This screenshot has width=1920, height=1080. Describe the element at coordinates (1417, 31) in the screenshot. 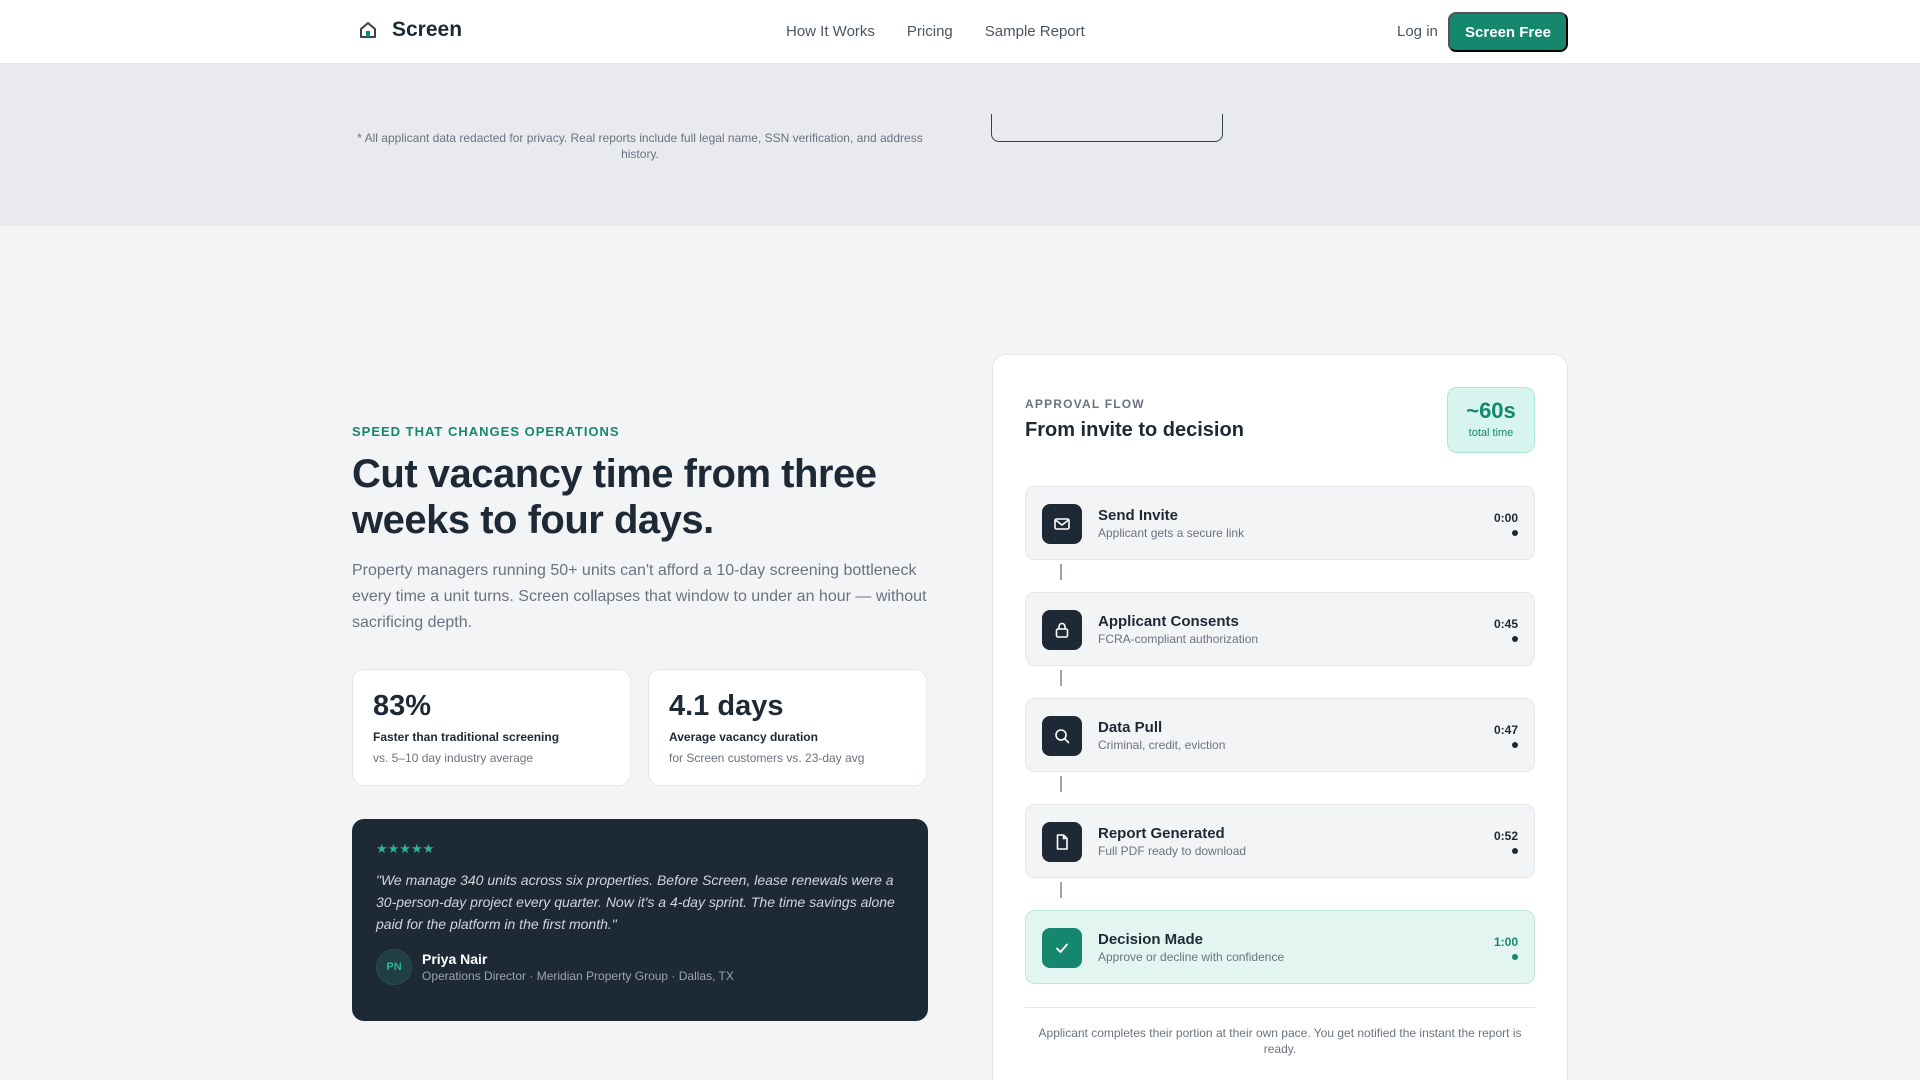

I see `login-link: Log in` at that location.